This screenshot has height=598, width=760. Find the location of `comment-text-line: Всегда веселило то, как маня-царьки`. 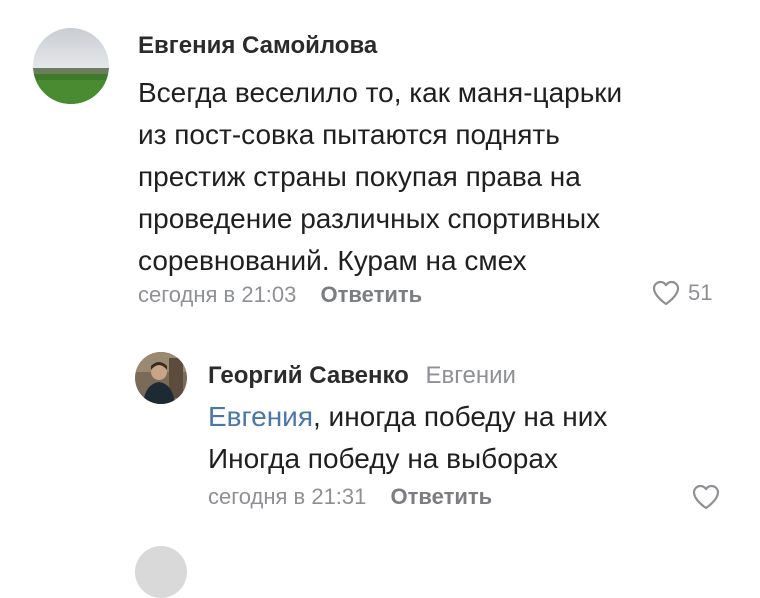

comment-text-line: Всегда веселило то, как маня-царьки is located at coordinates (380, 92).